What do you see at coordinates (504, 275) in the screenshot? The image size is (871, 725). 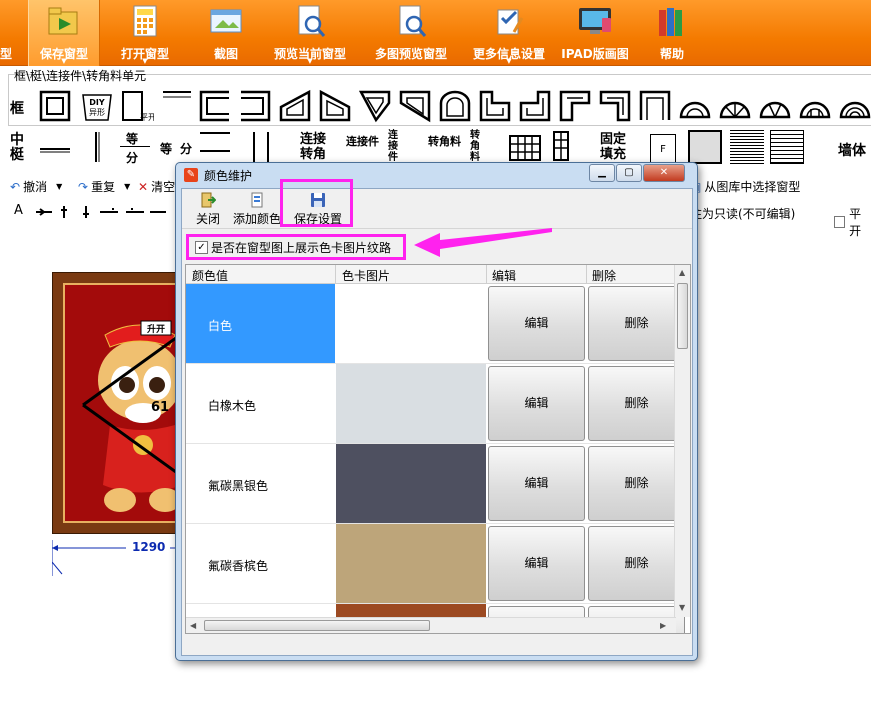 I see `column-header-edit: 编辑` at bounding box center [504, 275].